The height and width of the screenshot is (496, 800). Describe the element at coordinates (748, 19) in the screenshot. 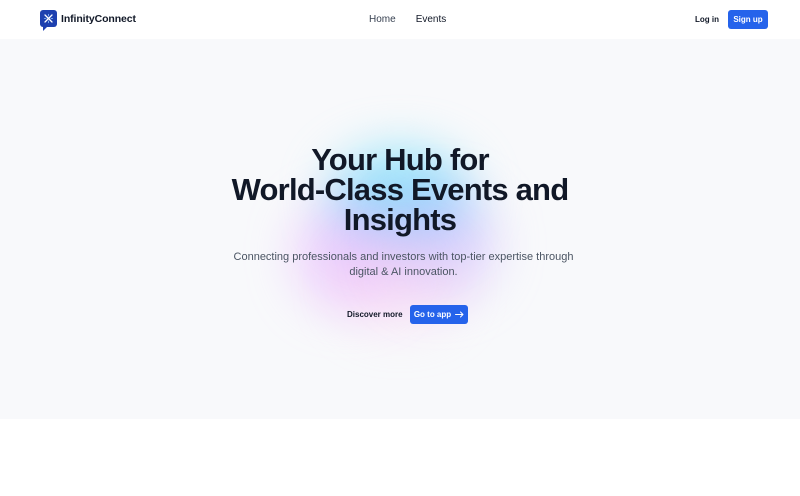

I see `signup-button: Sign up` at that location.